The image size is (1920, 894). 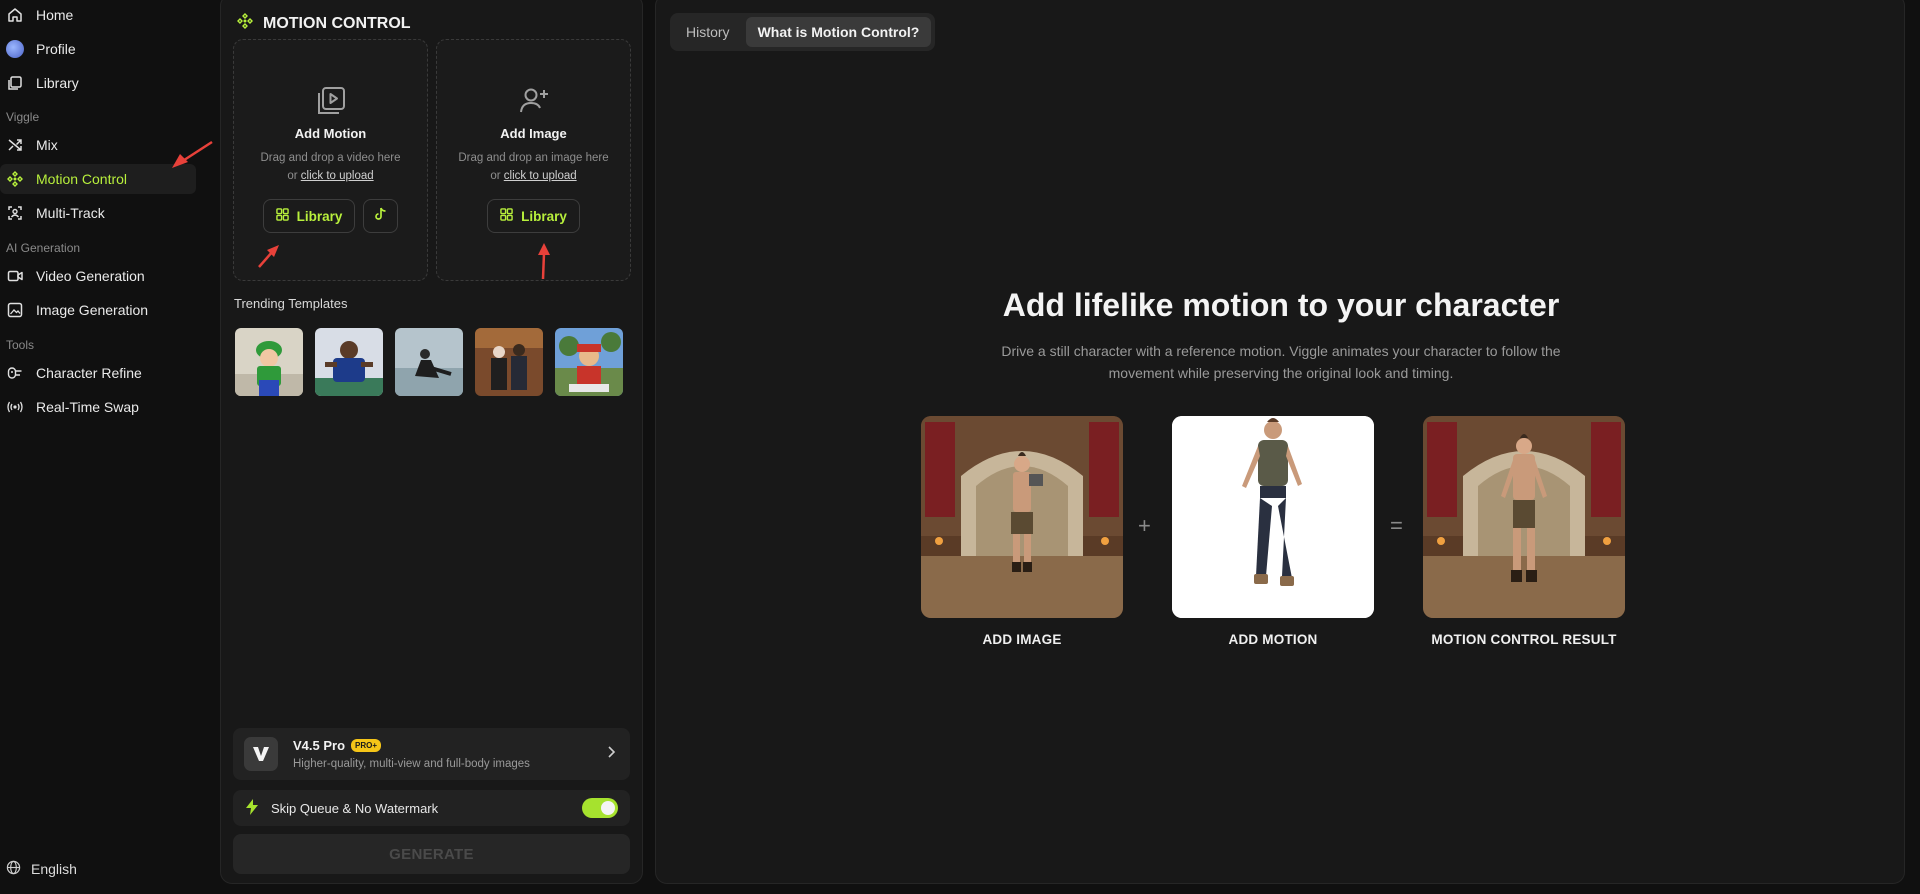 I want to click on video-icon, so click(x=15, y=276).